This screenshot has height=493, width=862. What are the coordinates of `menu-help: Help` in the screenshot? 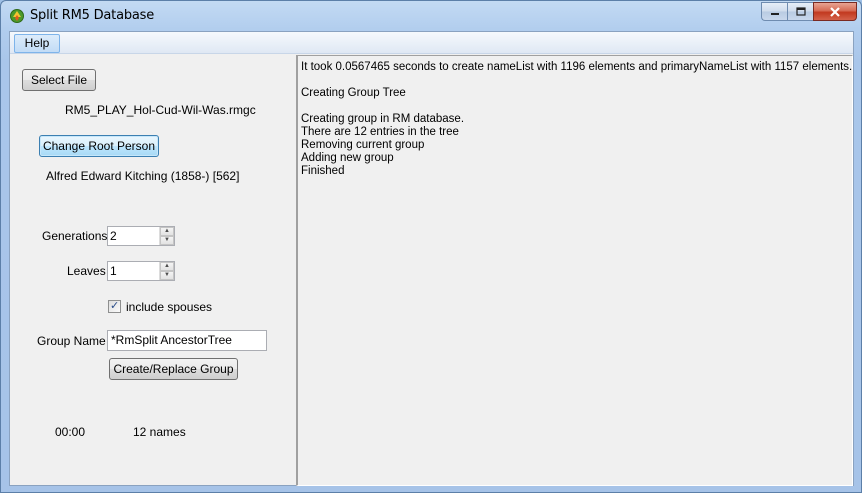 It's located at (37, 43).